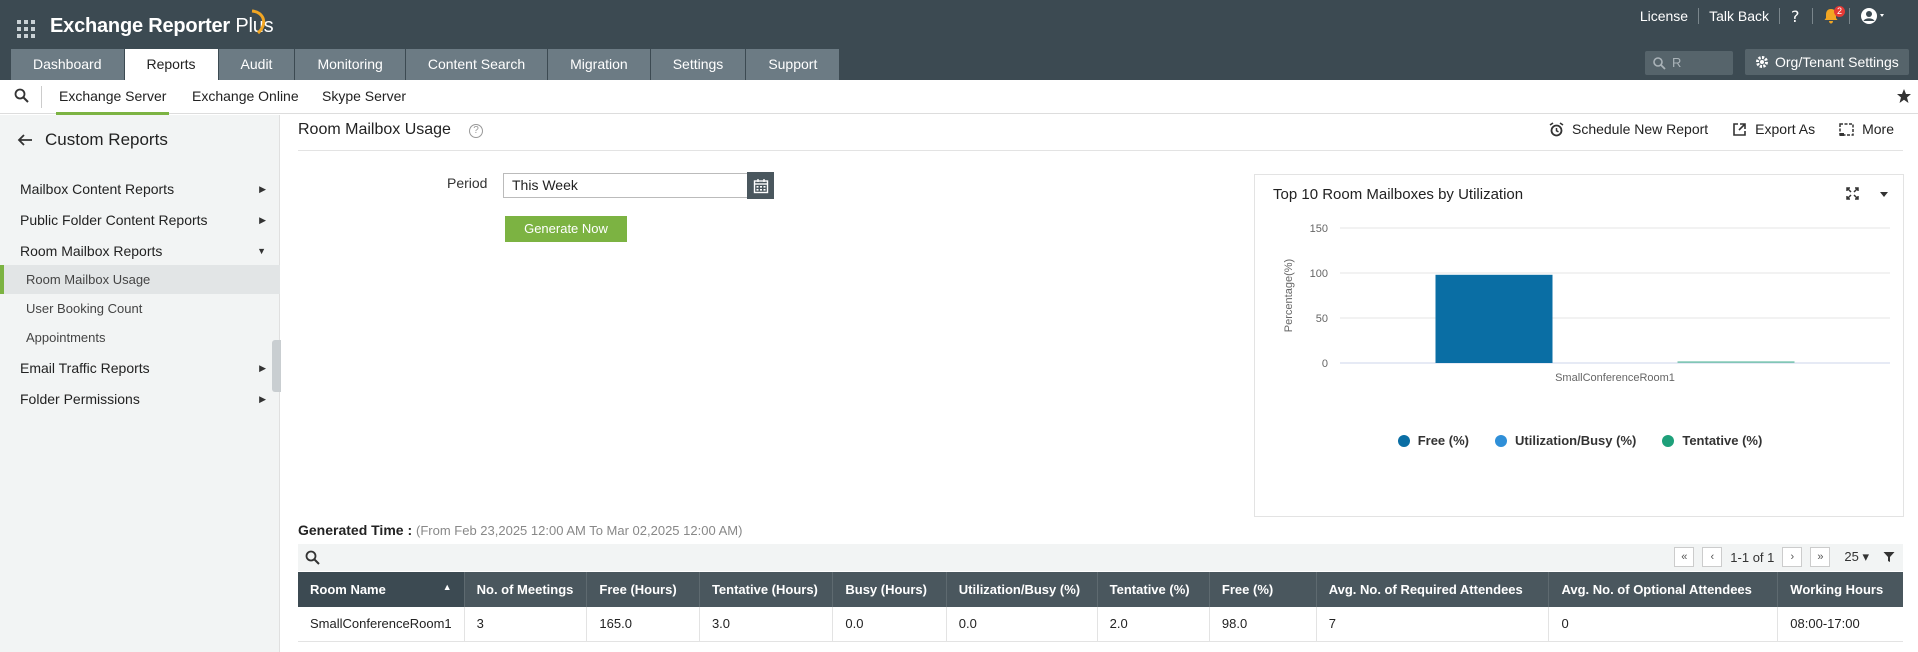  What do you see at coordinates (1874, 16) in the screenshot?
I see `user-menu` at bounding box center [1874, 16].